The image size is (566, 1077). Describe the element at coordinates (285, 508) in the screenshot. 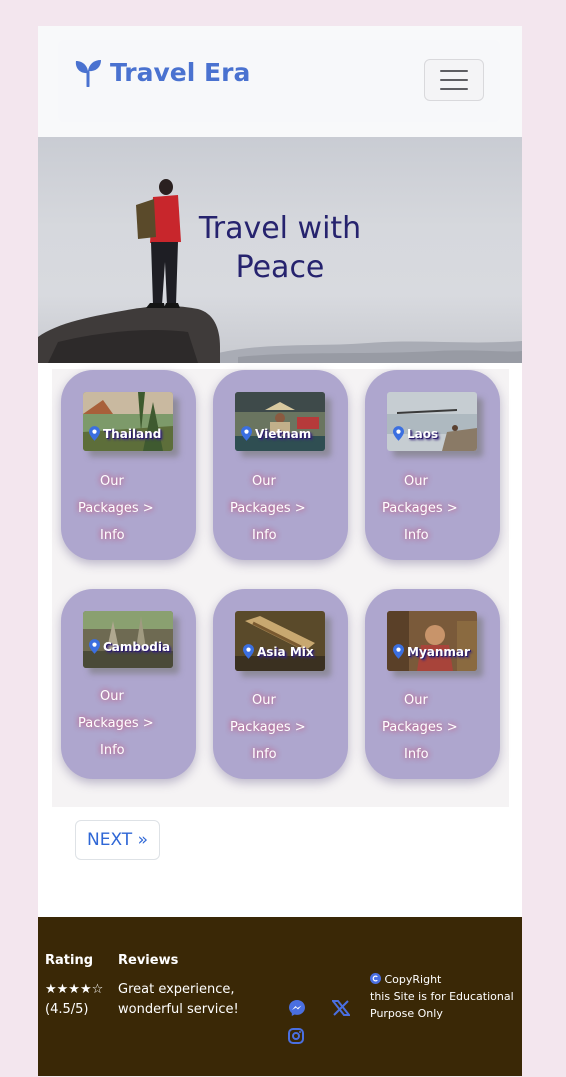

I see `packages-info-link-vietnam: Our Packages > Info` at that location.